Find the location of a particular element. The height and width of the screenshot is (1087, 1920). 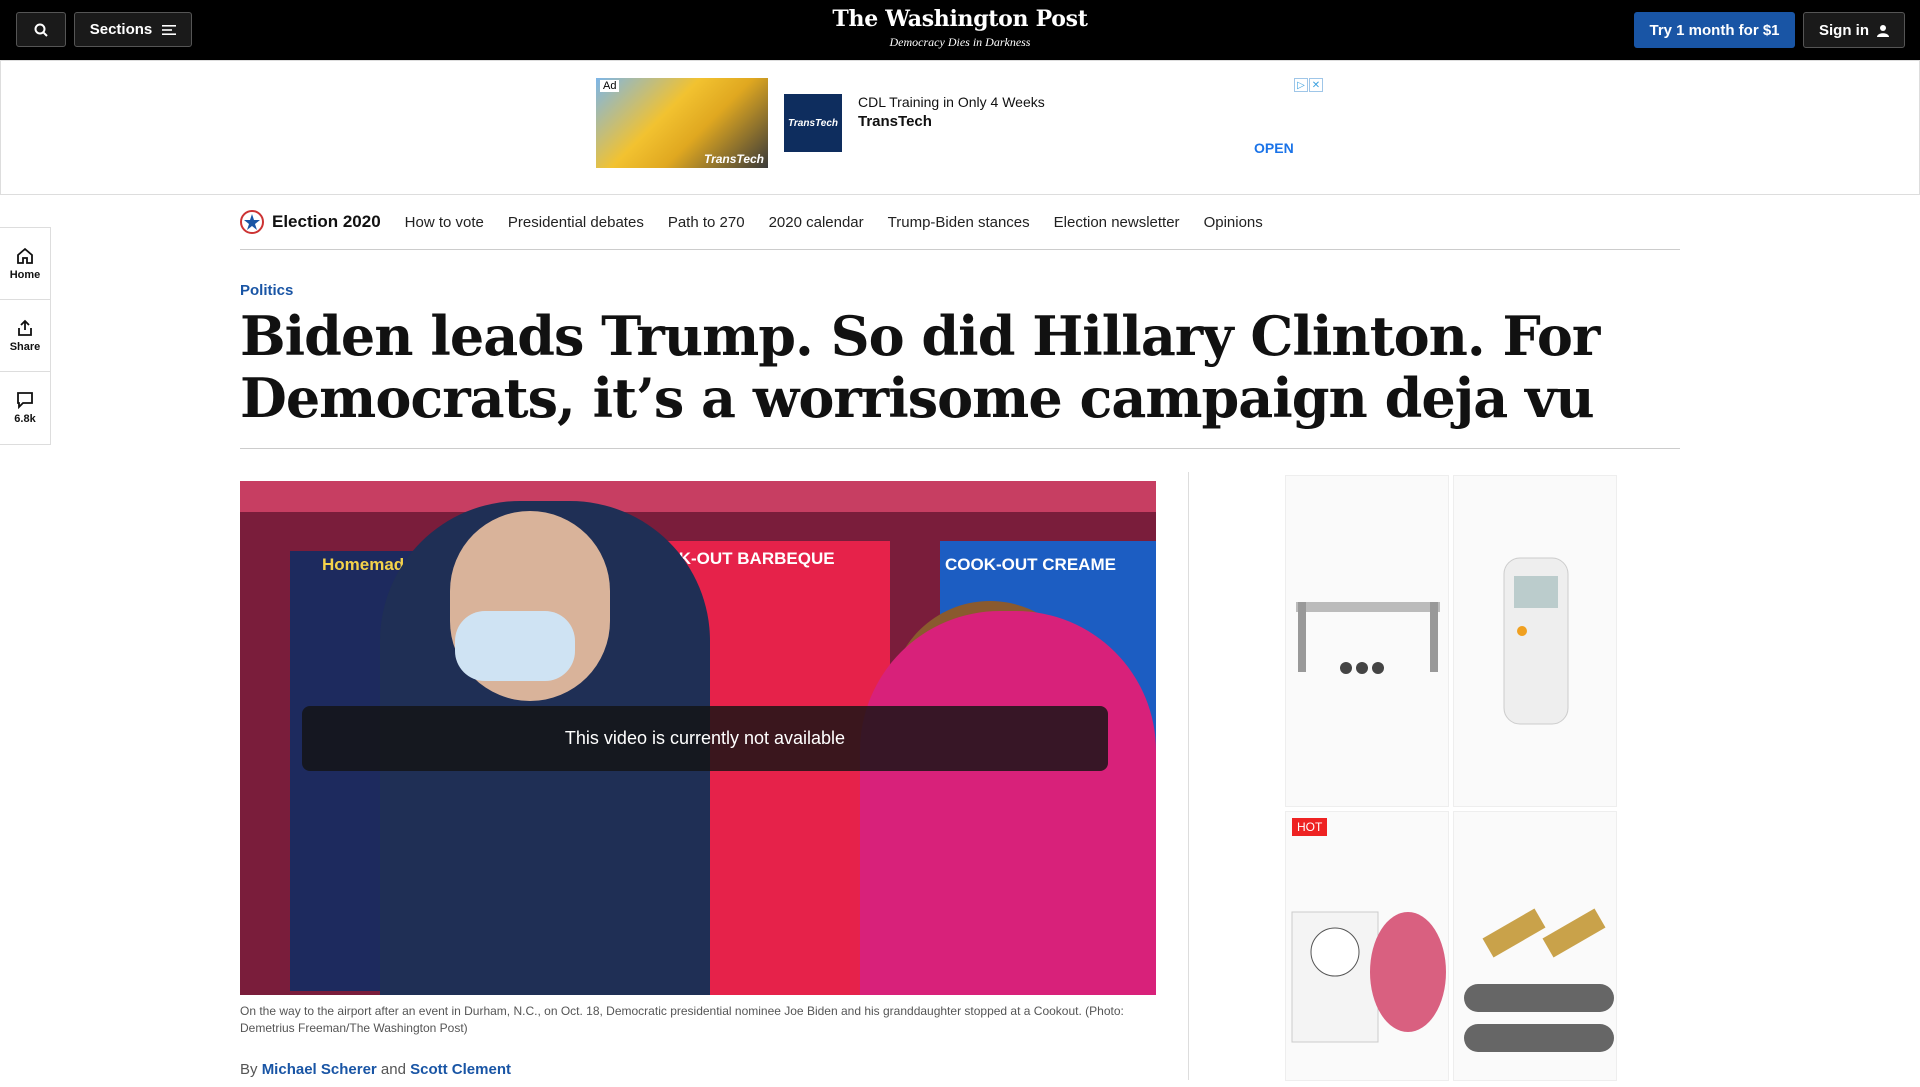

menu-title-right: COOK-OUT CREAME is located at coordinates (1030, 564).